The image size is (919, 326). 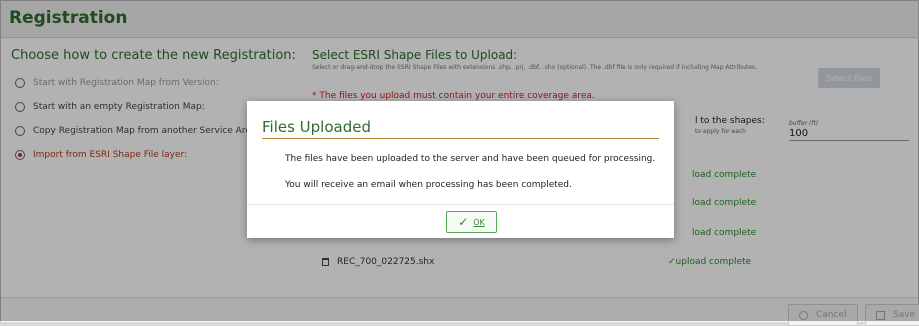 I want to click on dialog-divider, so click(x=460, y=138).